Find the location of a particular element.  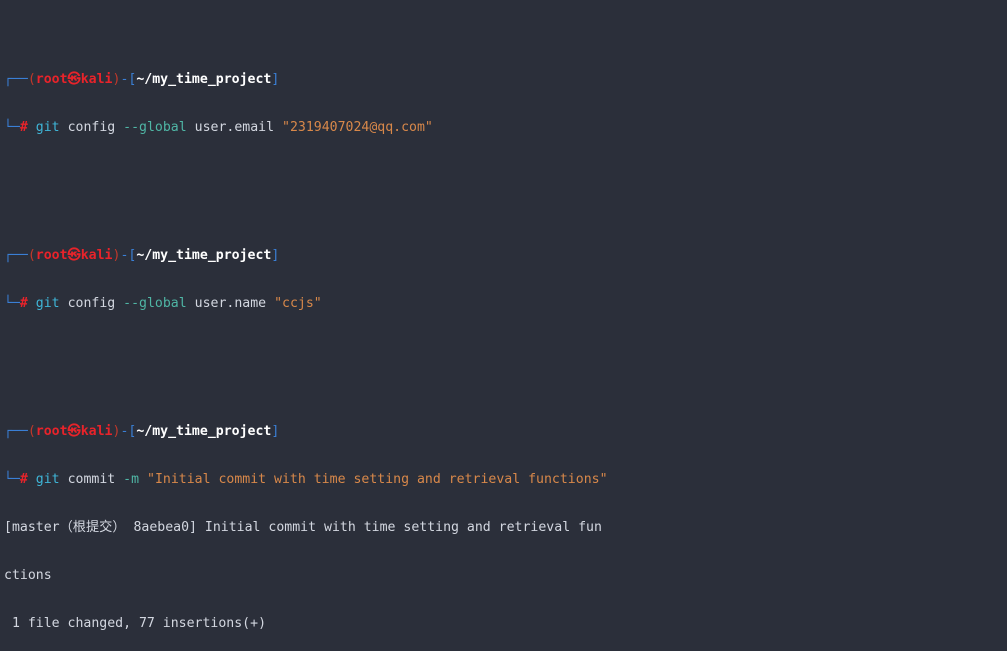

command-string: "ccjs" is located at coordinates (298, 303).